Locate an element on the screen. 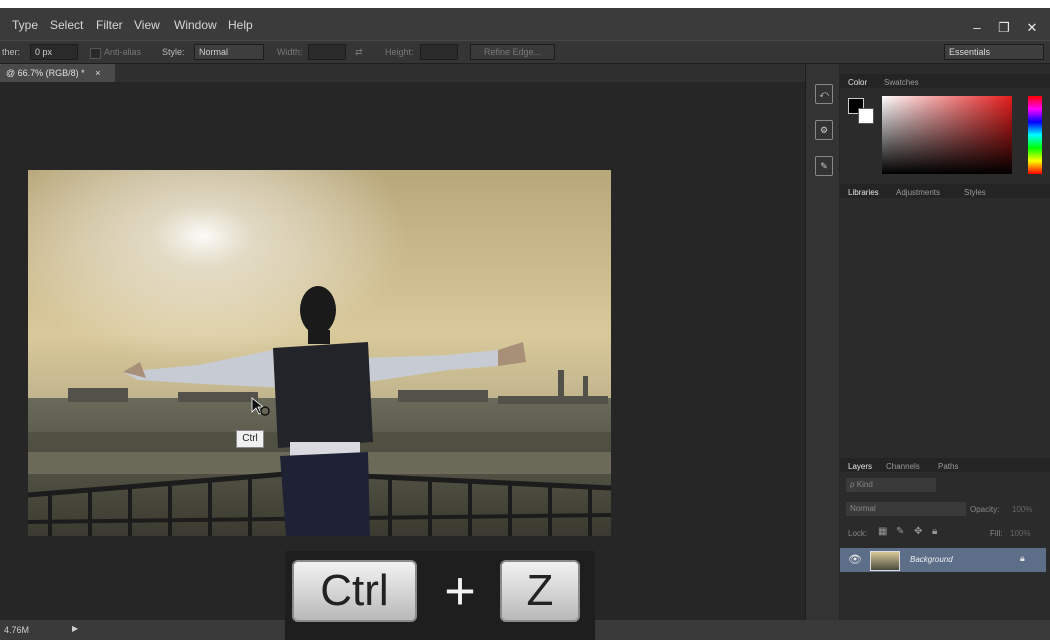 The image size is (1050, 640). menu-select: Select is located at coordinates (66, 25).